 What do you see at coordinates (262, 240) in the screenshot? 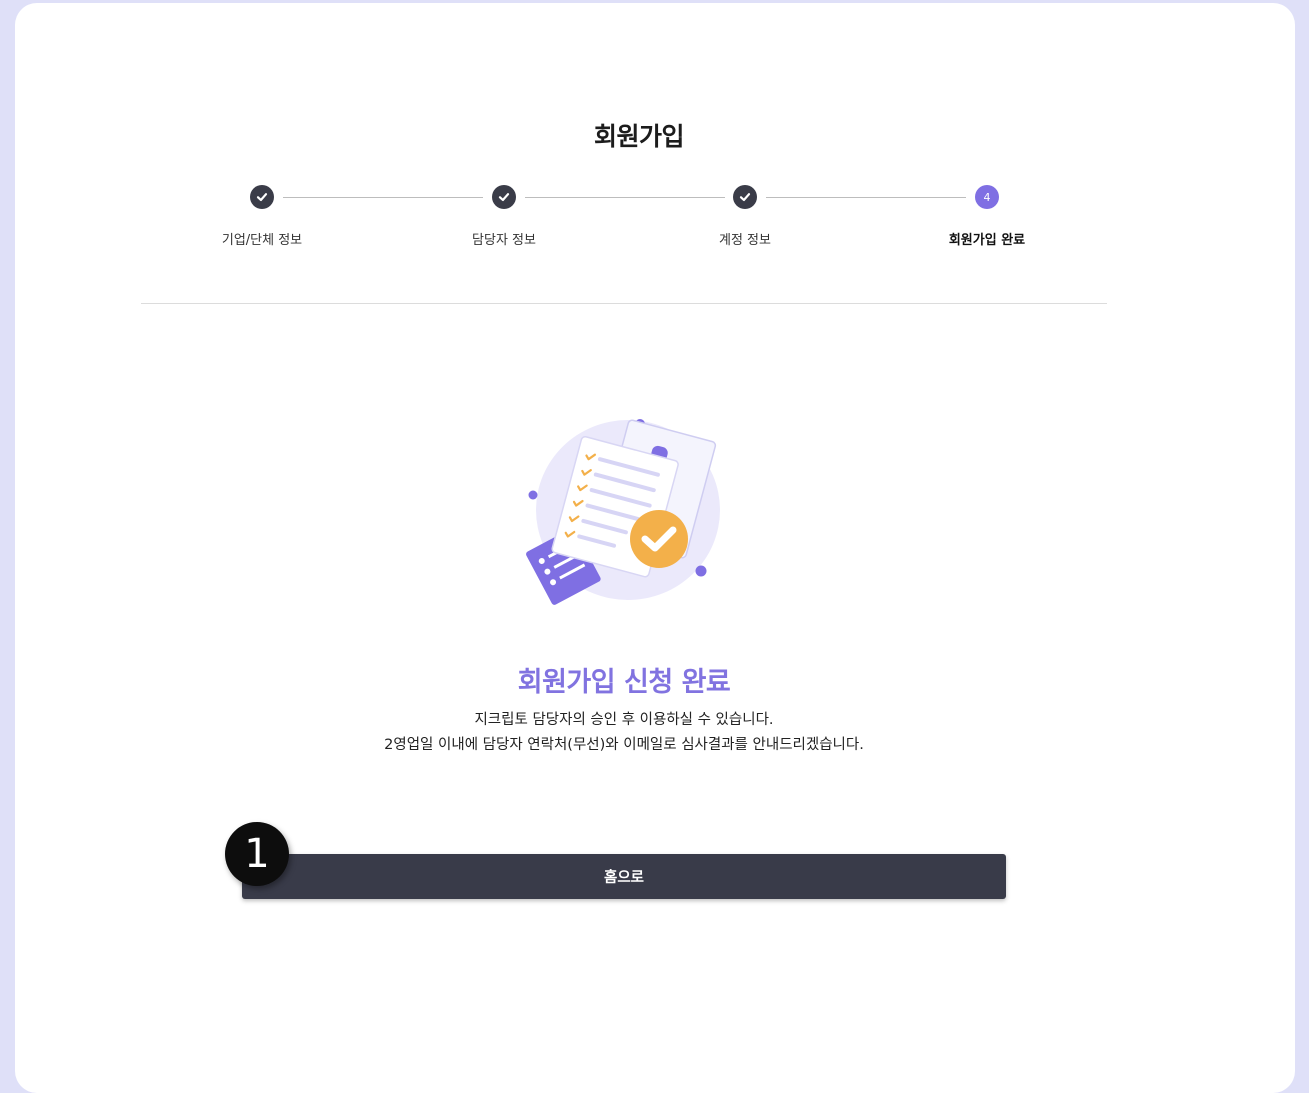
I see `step-1-label: 기업/단체 정보` at bounding box center [262, 240].